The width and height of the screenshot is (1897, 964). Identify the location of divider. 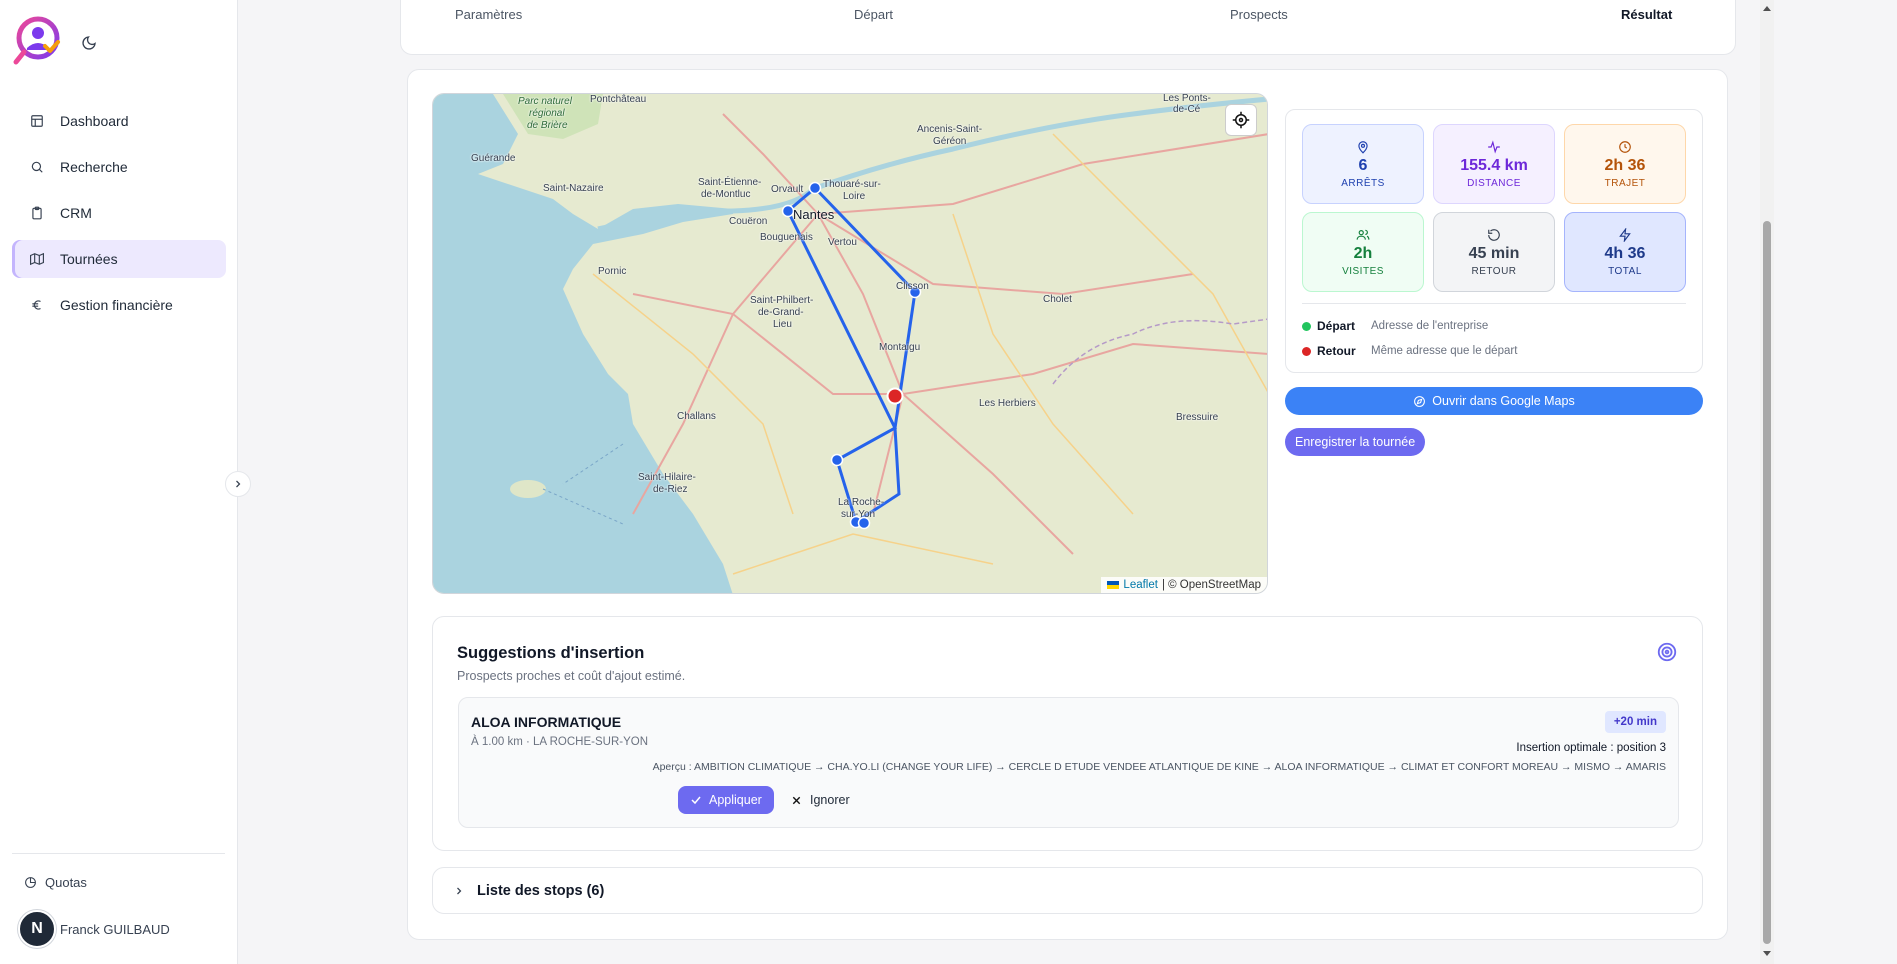
(1494, 303).